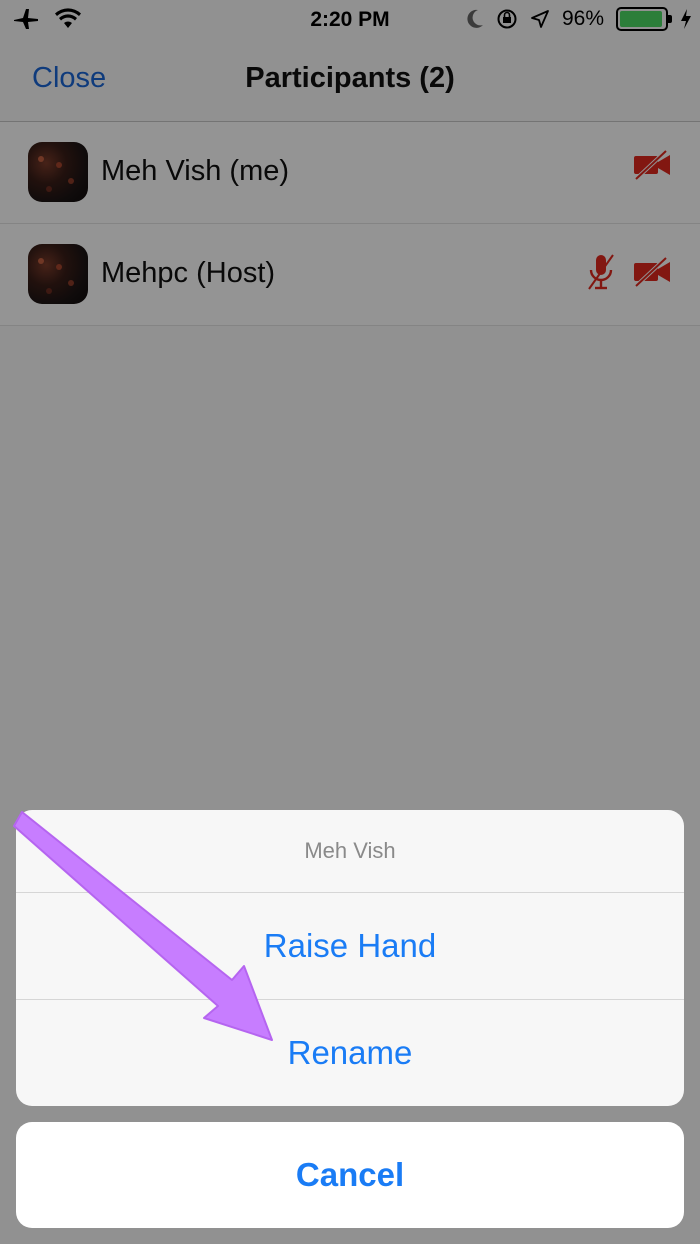  Describe the element at coordinates (350, 1175) in the screenshot. I see `cancel-button: Cancel` at that location.